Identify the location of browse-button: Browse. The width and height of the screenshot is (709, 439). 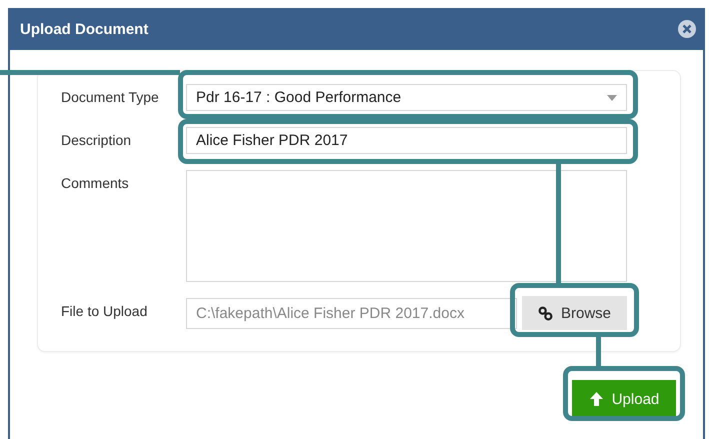
(574, 313).